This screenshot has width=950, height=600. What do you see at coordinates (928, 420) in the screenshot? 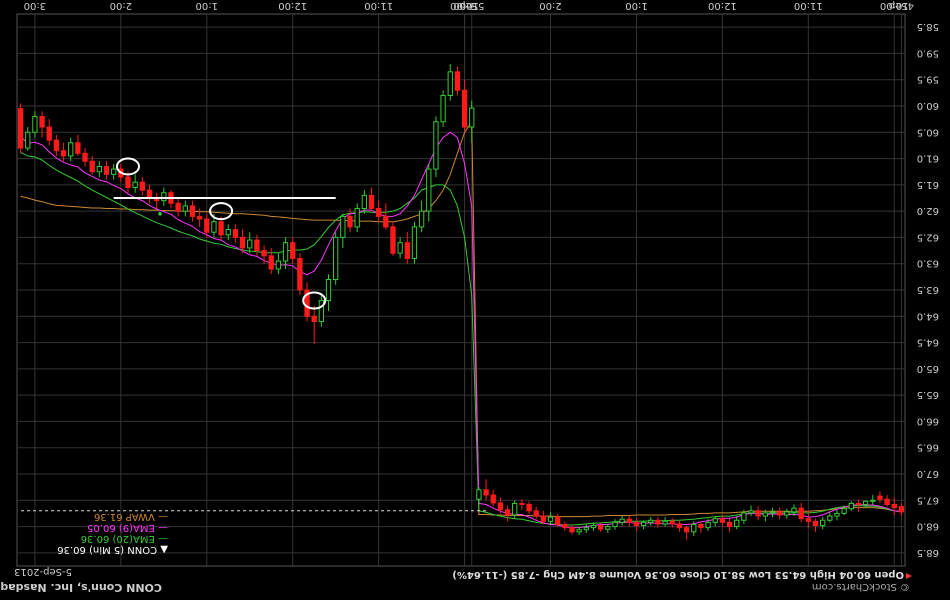
I see `y-tick-label: 66.0` at bounding box center [928, 420].